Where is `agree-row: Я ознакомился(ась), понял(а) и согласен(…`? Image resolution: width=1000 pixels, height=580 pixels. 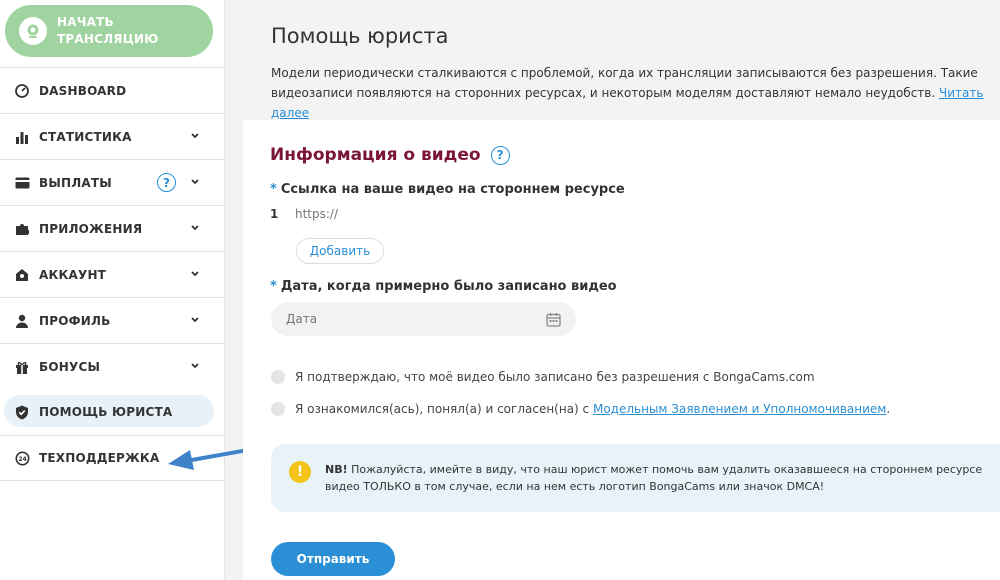 agree-row: Я ознакомился(ась), понял(а) и согласен(… is located at coordinates (580, 409).